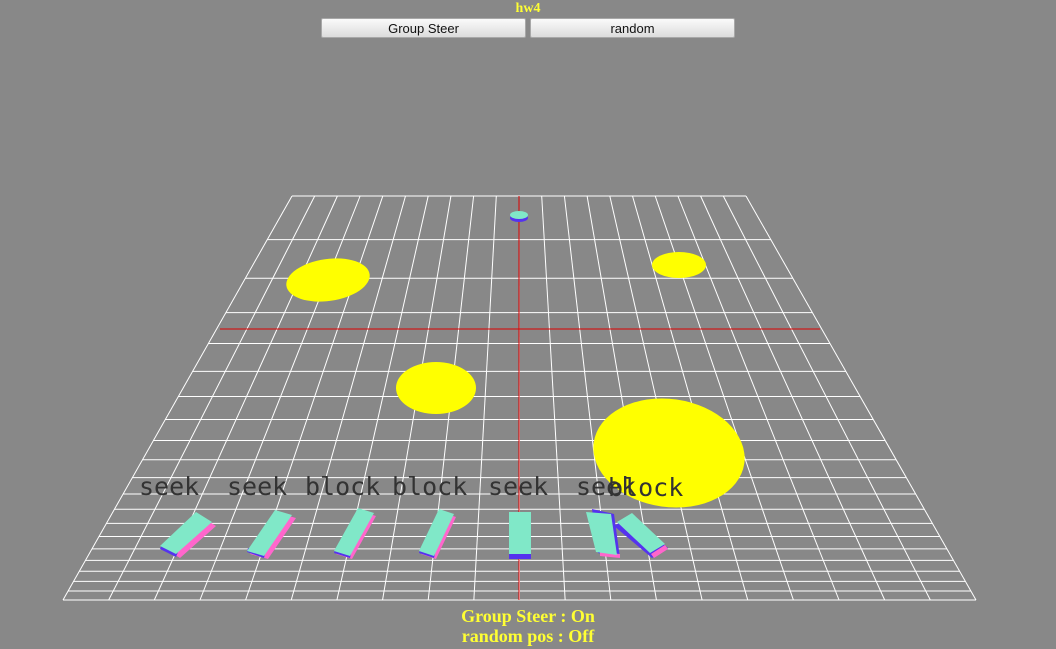 This screenshot has width=1056, height=649. What do you see at coordinates (528, 636) in the screenshot?
I see `random-pos-status: random pos : Off` at bounding box center [528, 636].